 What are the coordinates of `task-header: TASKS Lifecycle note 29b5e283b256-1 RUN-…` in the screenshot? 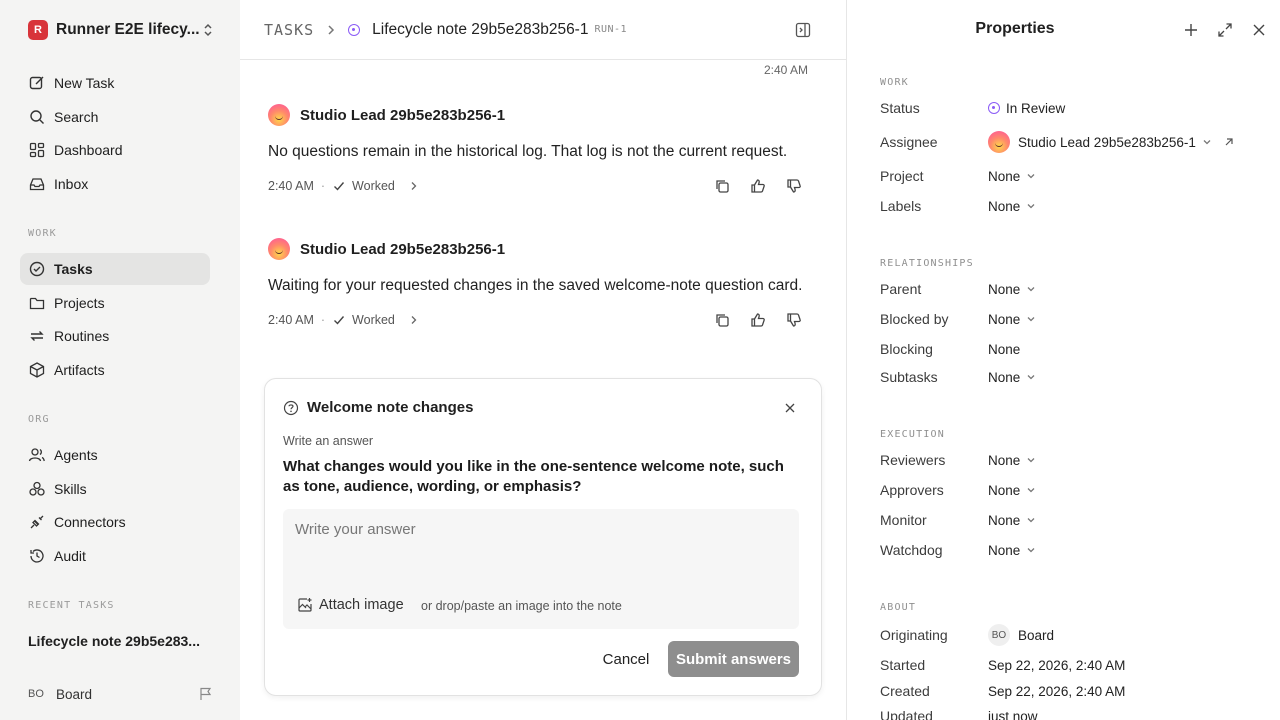 It's located at (543, 30).